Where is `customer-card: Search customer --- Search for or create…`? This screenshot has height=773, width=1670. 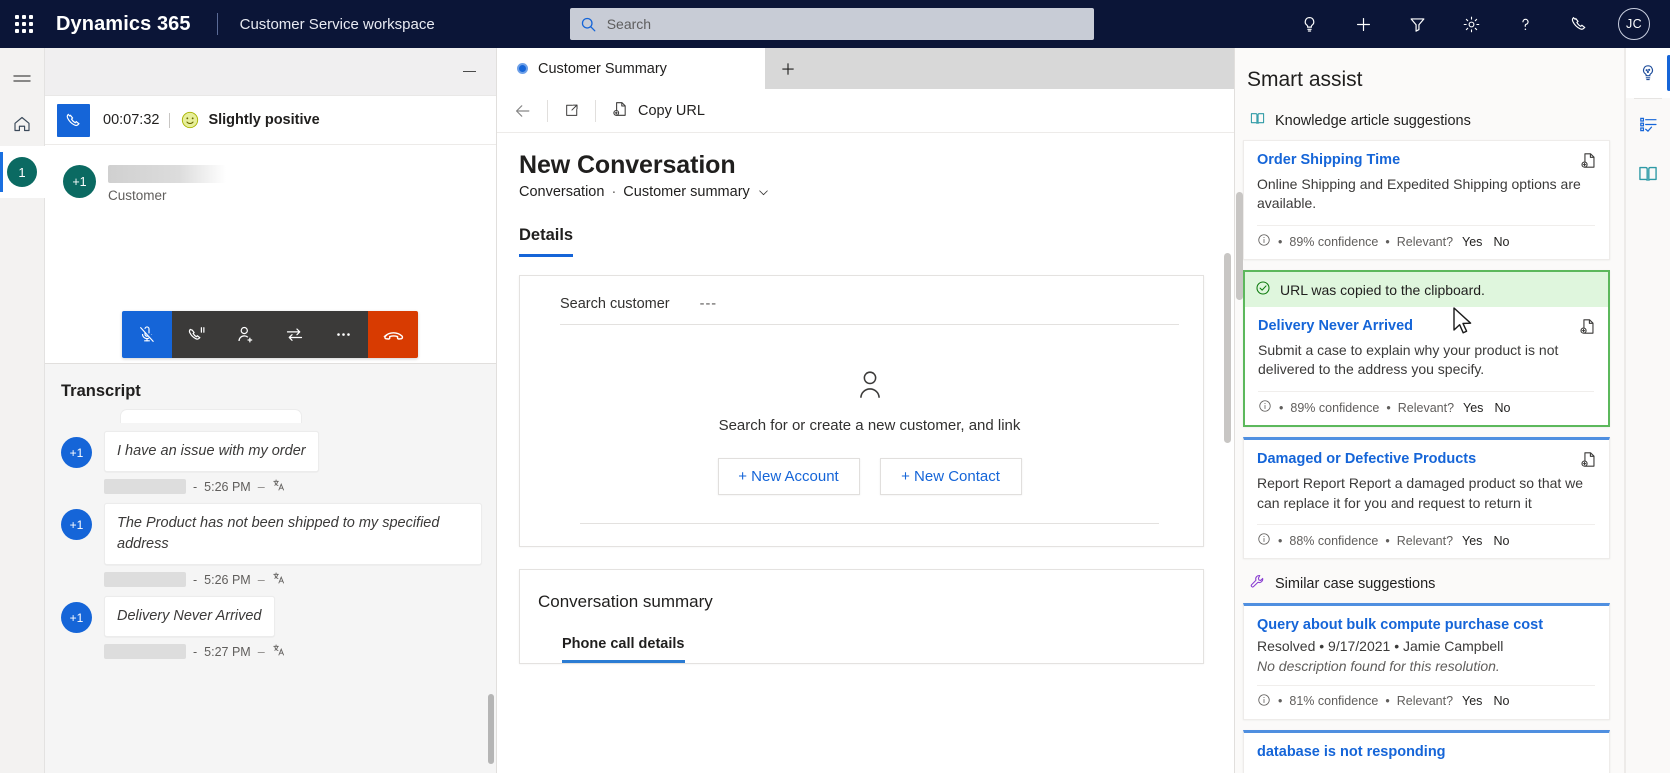
customer-card: Search customer --- Search for or create… is located at coordinates (861, 411).